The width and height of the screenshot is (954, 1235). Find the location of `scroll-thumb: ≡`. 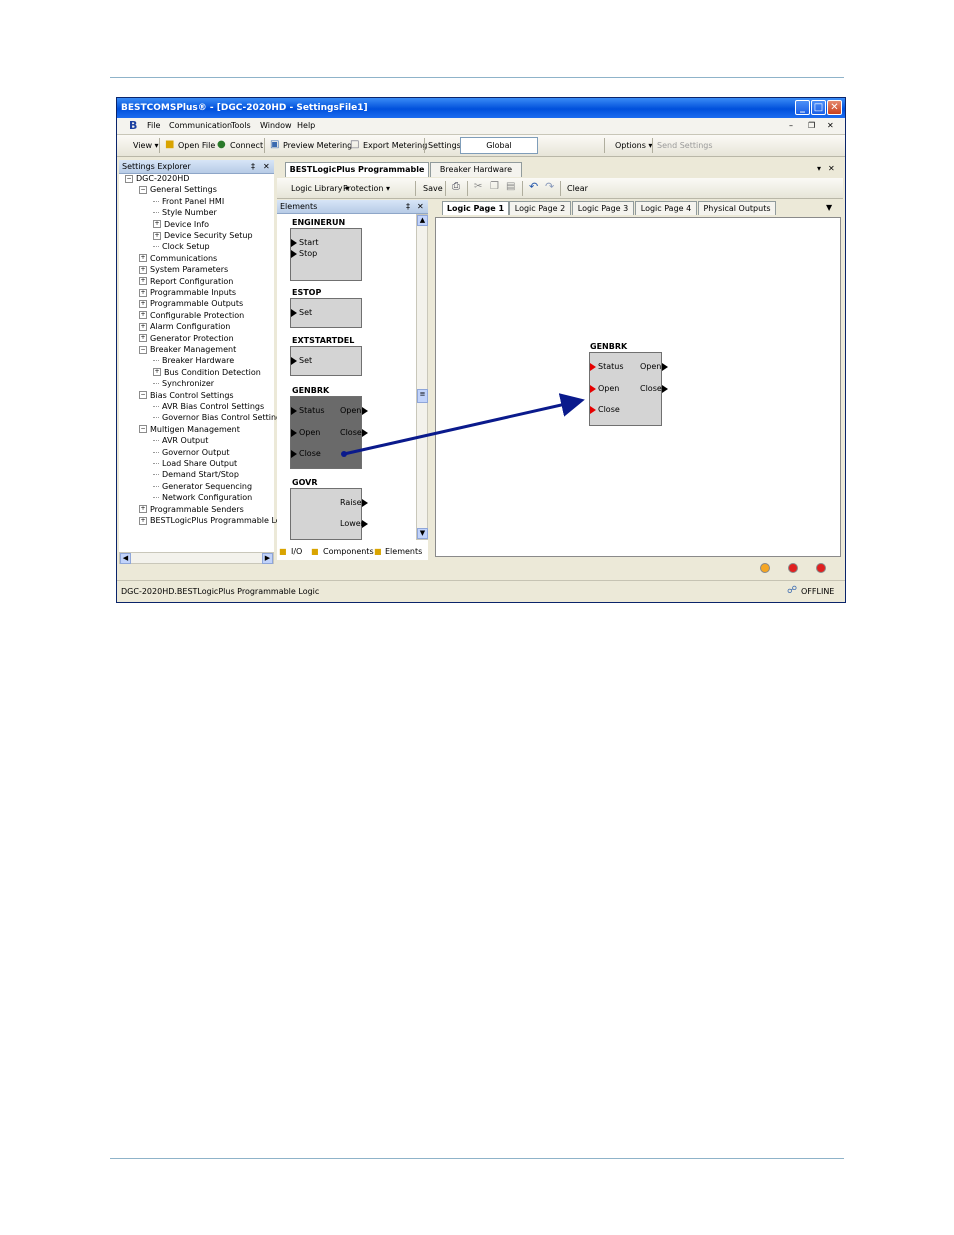

scroll-thumb: ≡ is located at coordinates (422, 396).